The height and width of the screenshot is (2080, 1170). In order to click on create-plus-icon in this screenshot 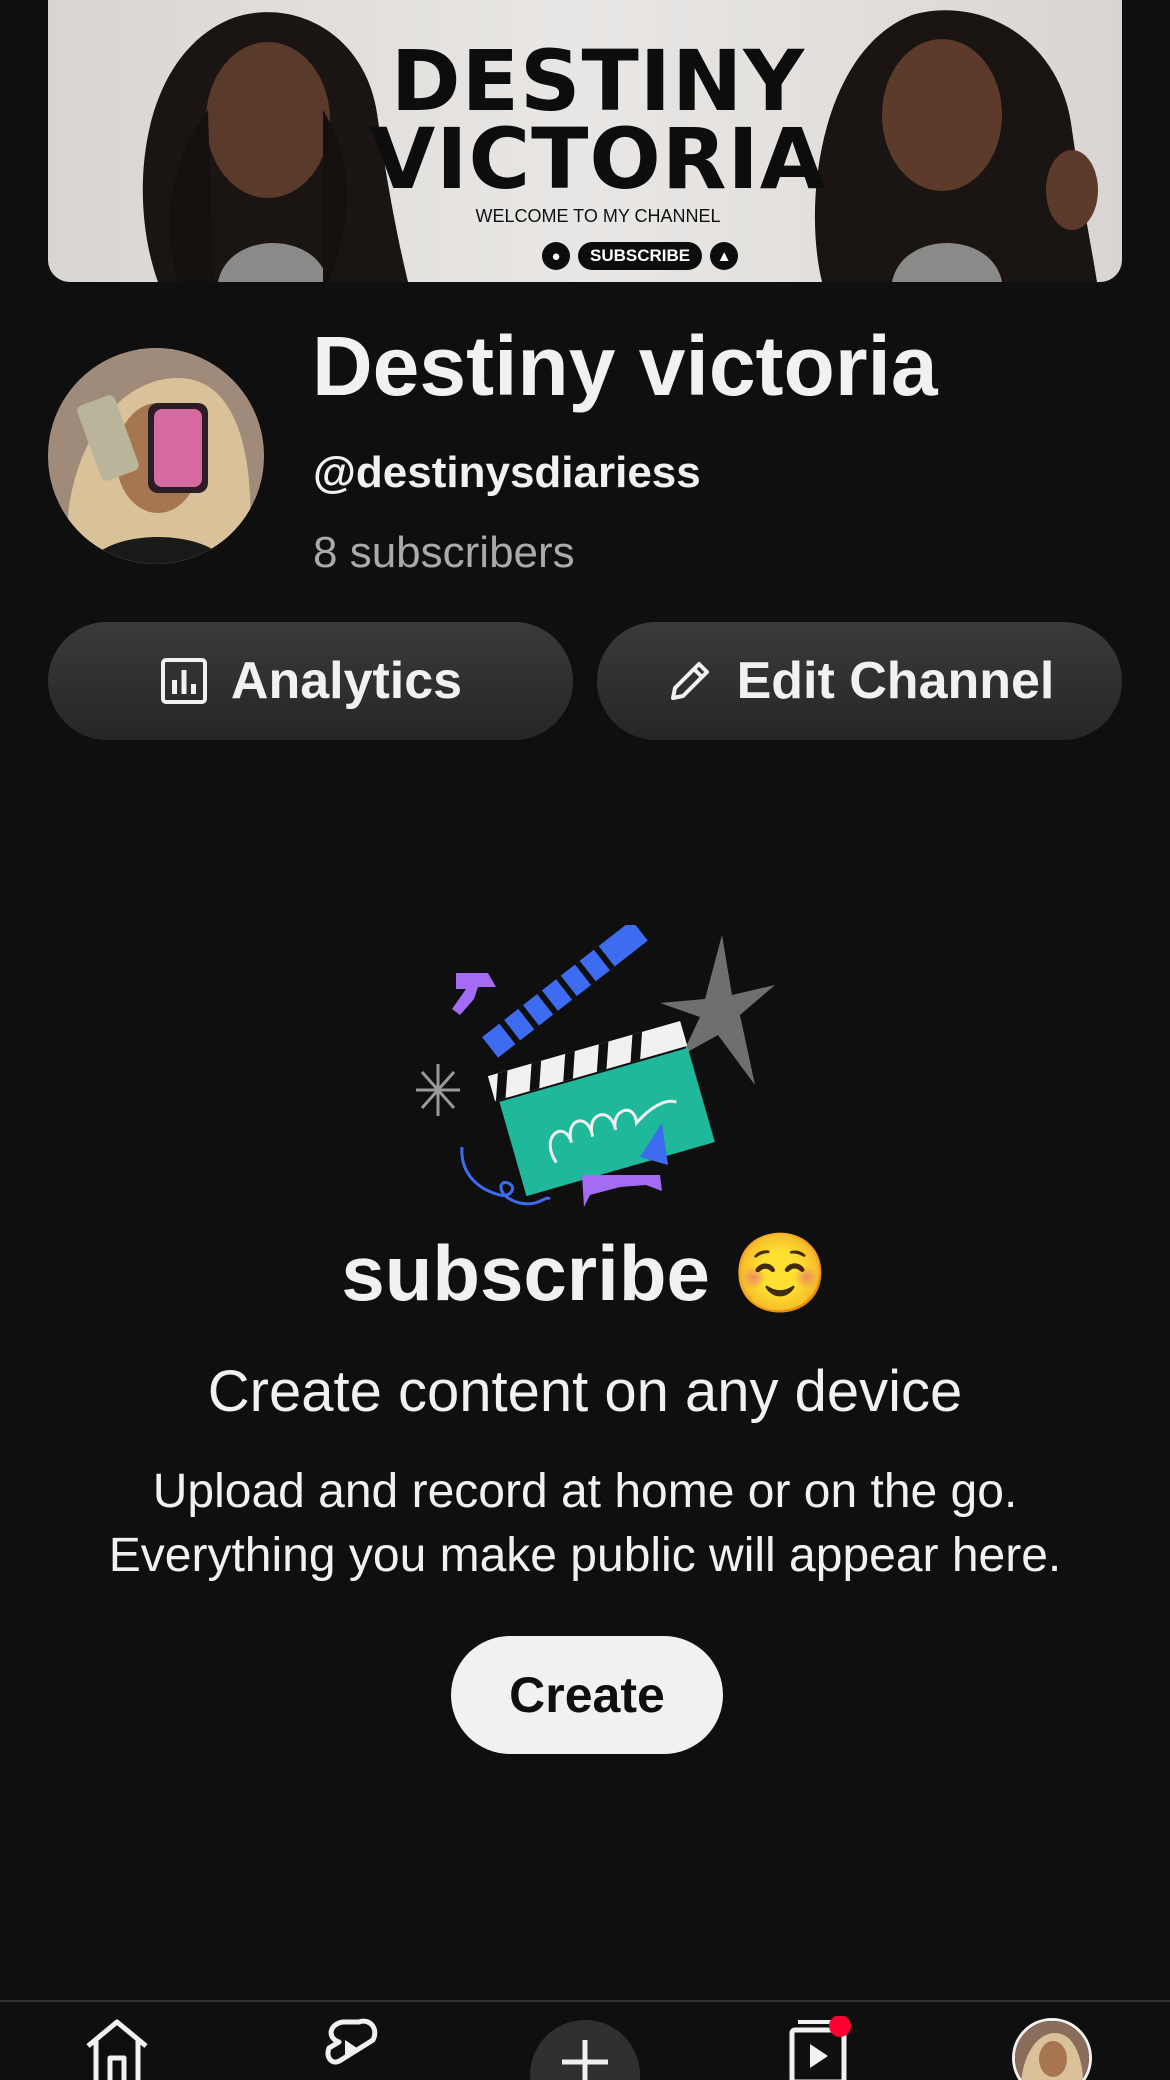, I will do `click(585, 2060)`.